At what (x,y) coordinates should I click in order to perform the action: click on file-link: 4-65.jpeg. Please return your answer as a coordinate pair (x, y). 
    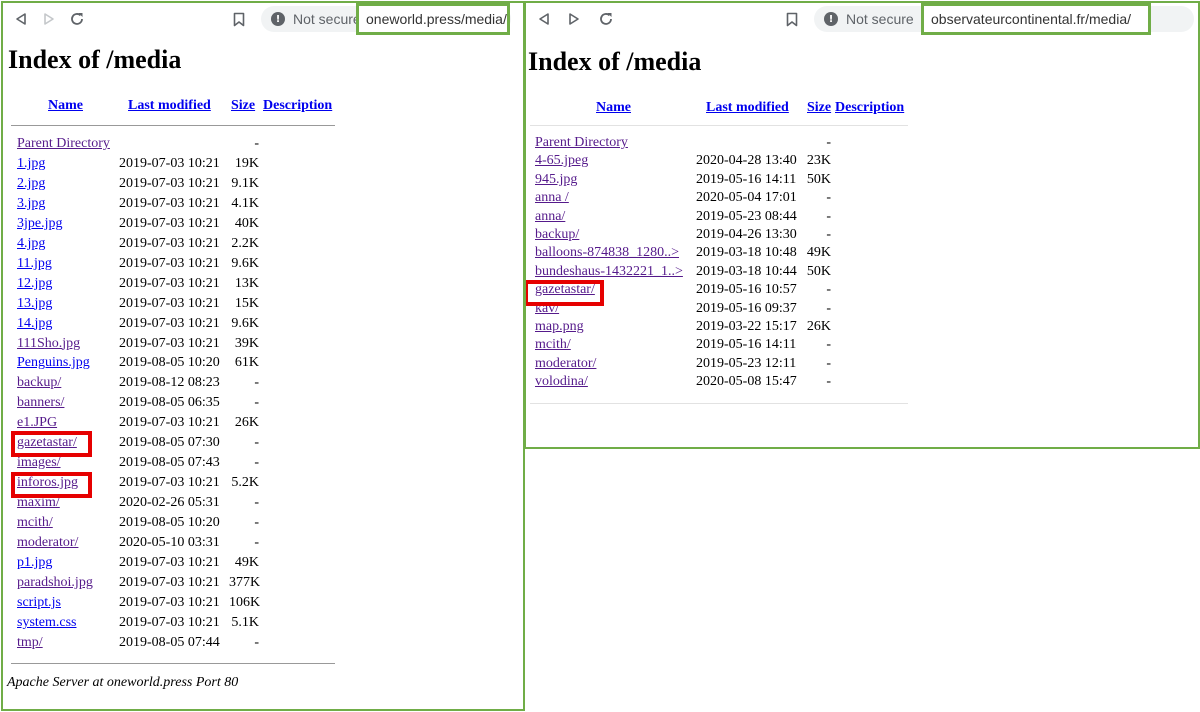
    Looking at the image, I should click on (561, 161).